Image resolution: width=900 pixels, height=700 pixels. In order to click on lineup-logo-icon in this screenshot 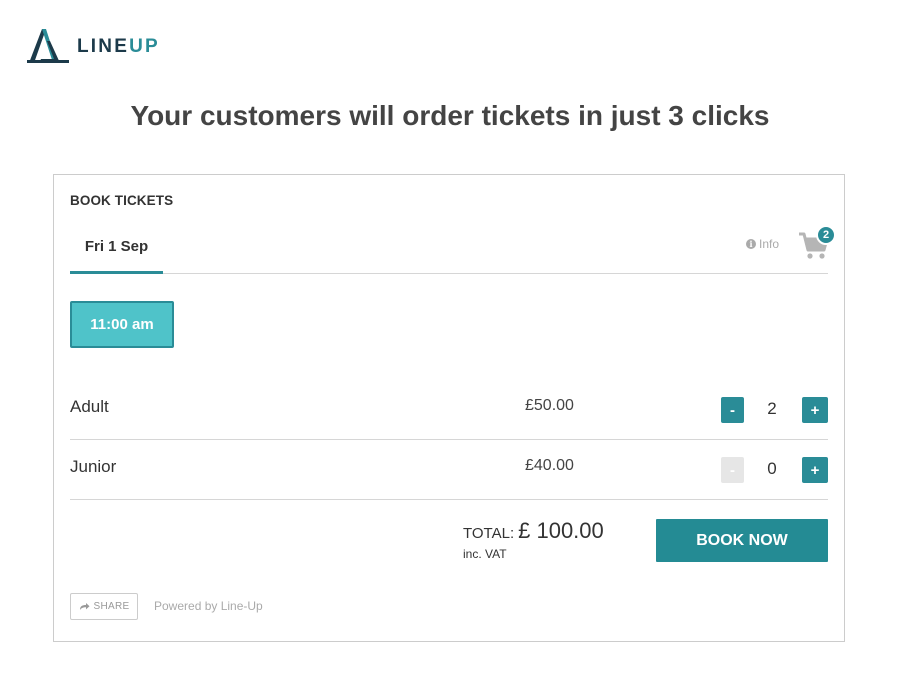, I will do `click(48, 46)`.